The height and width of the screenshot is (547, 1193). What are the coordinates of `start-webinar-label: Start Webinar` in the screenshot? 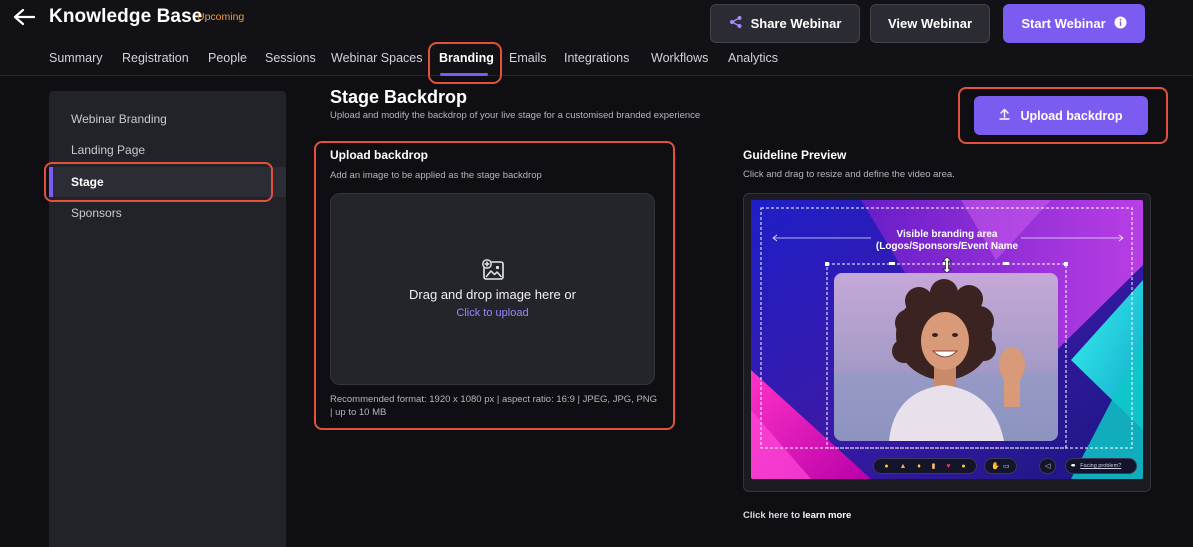 It's located at (1063, 23).